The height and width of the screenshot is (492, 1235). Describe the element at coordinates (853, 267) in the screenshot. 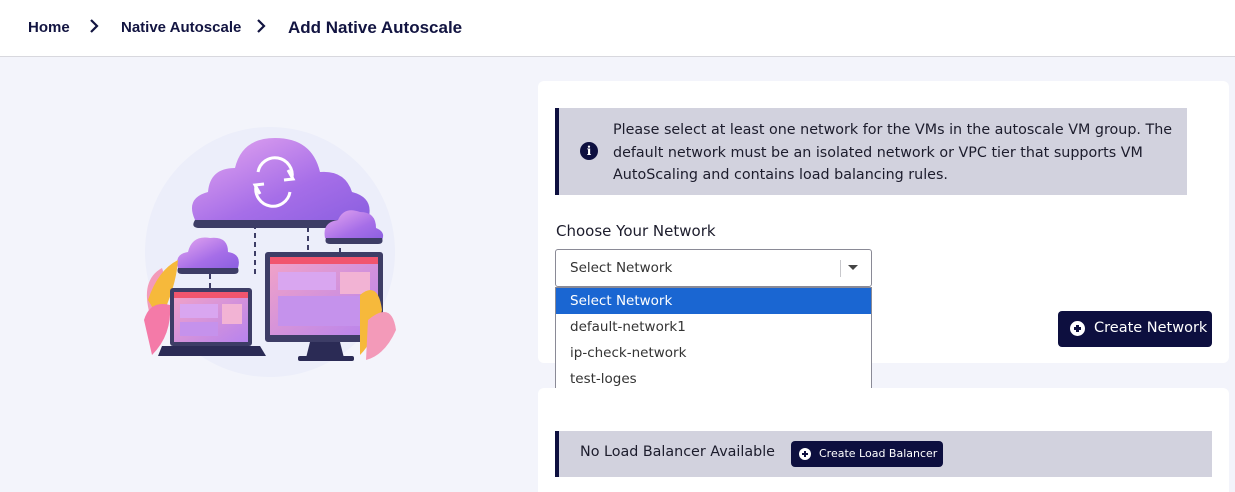

I see `caret-down-icon` at that location.